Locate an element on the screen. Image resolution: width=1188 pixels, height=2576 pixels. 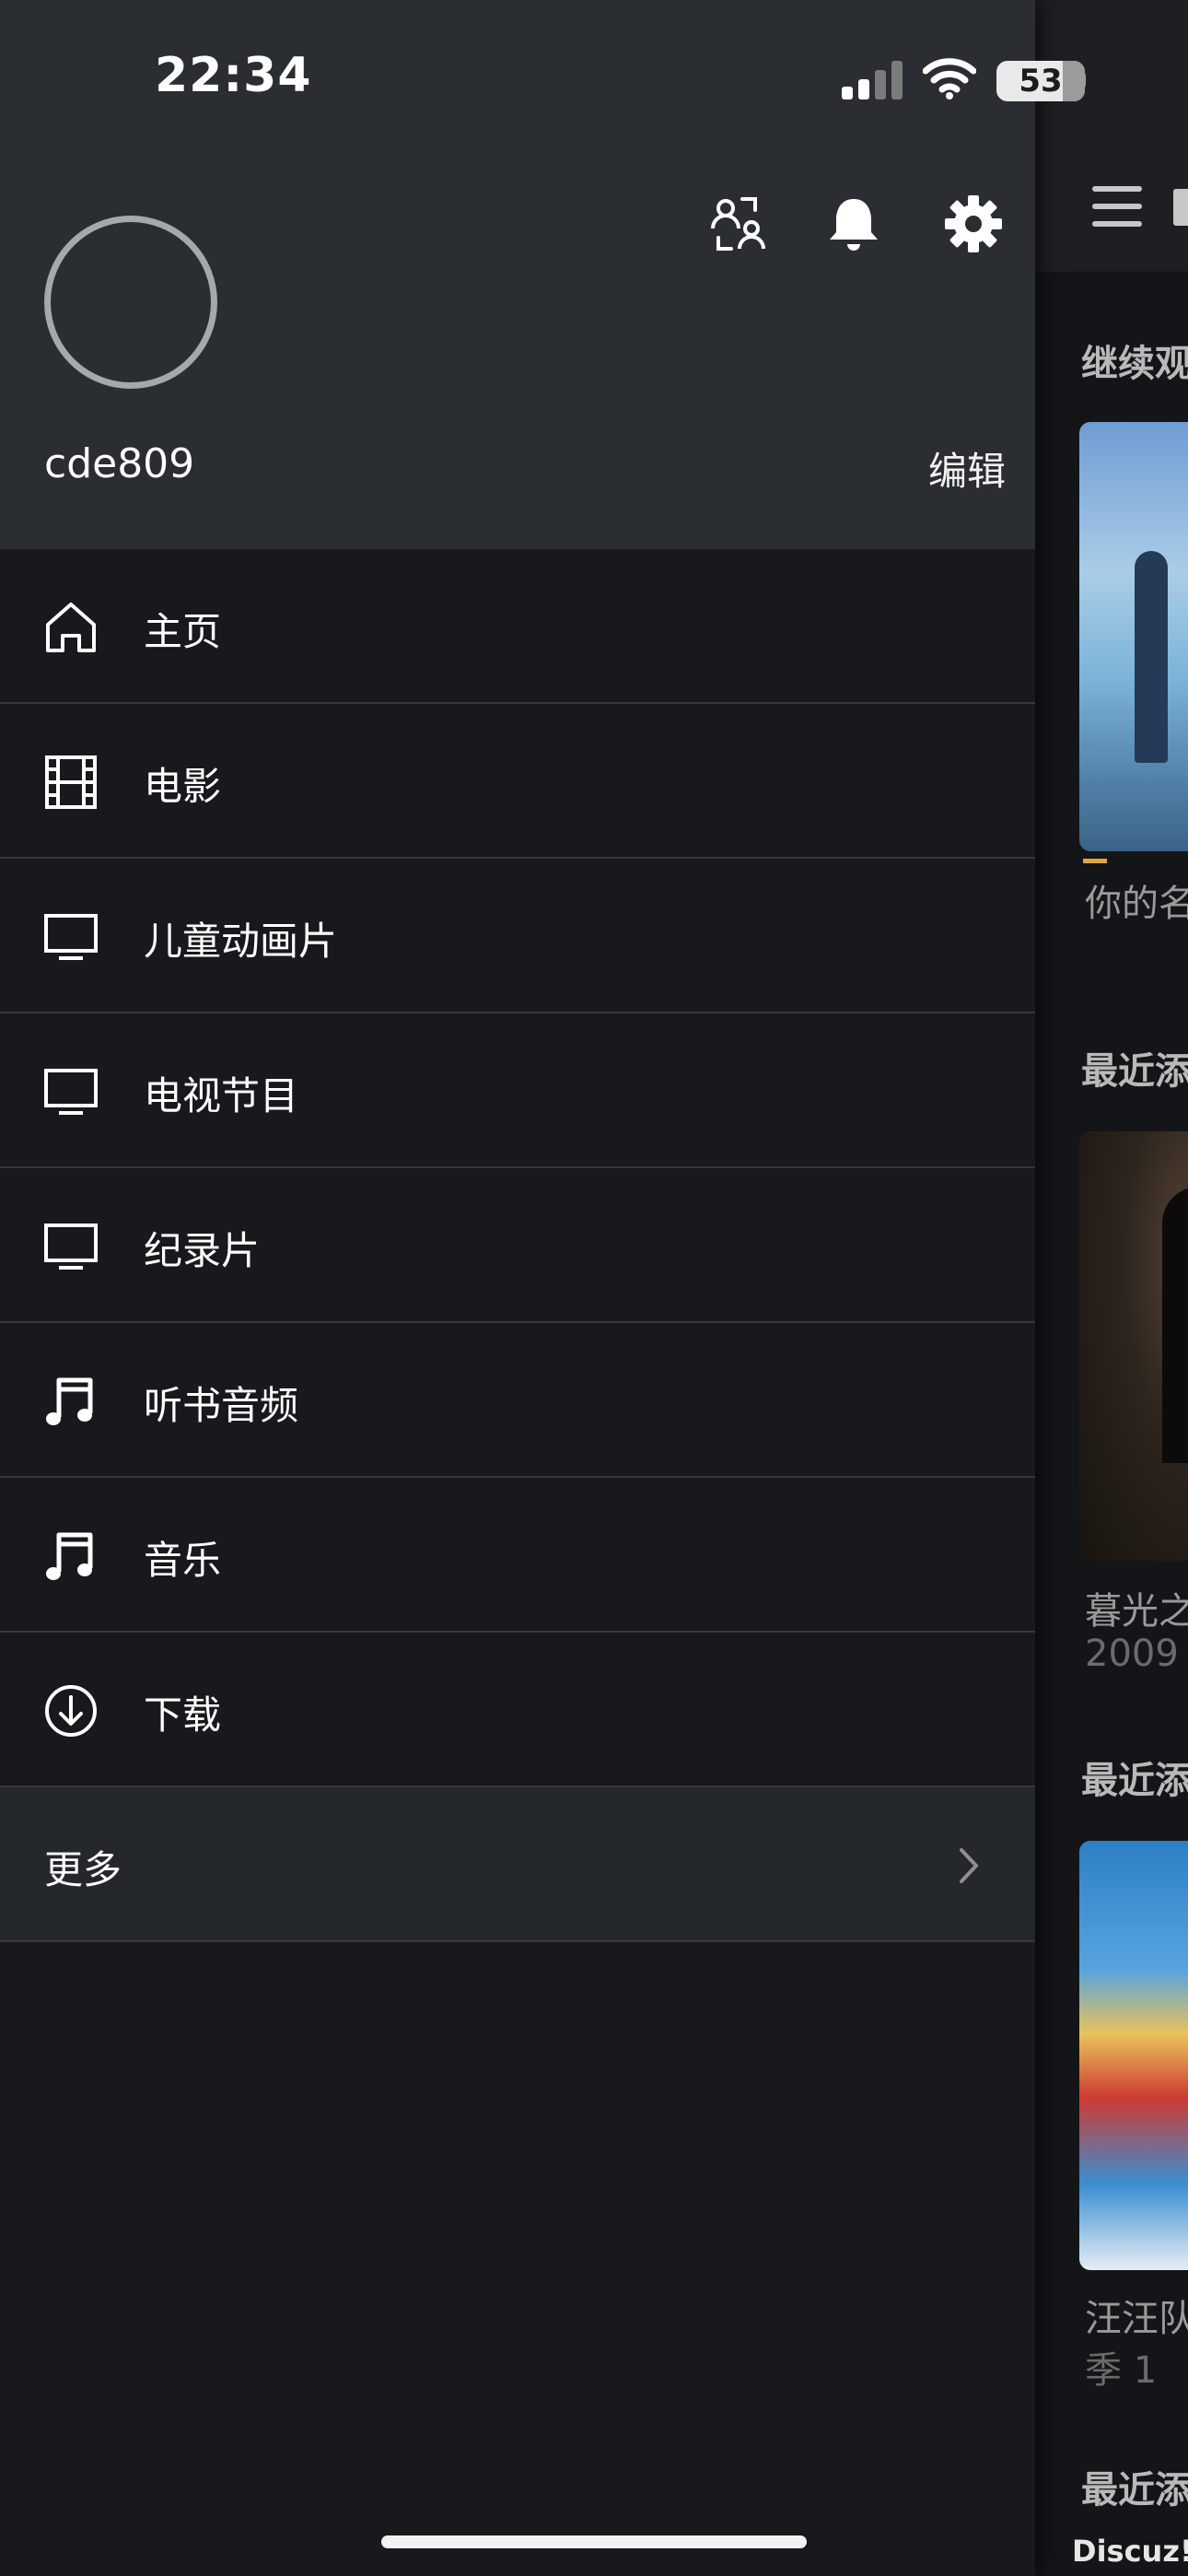
home-top-bar is located at coordinates (1111, 136).